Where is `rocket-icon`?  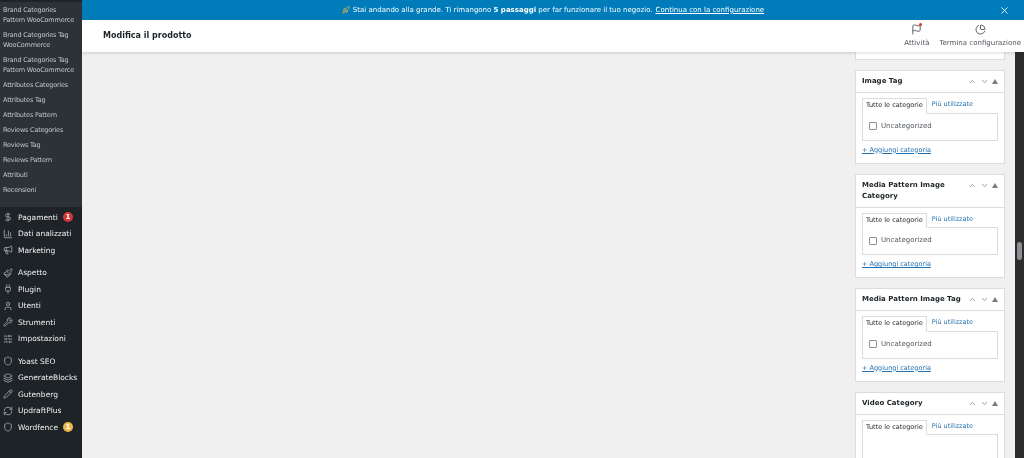
rocket-icon is located at coordinates (345, 10).